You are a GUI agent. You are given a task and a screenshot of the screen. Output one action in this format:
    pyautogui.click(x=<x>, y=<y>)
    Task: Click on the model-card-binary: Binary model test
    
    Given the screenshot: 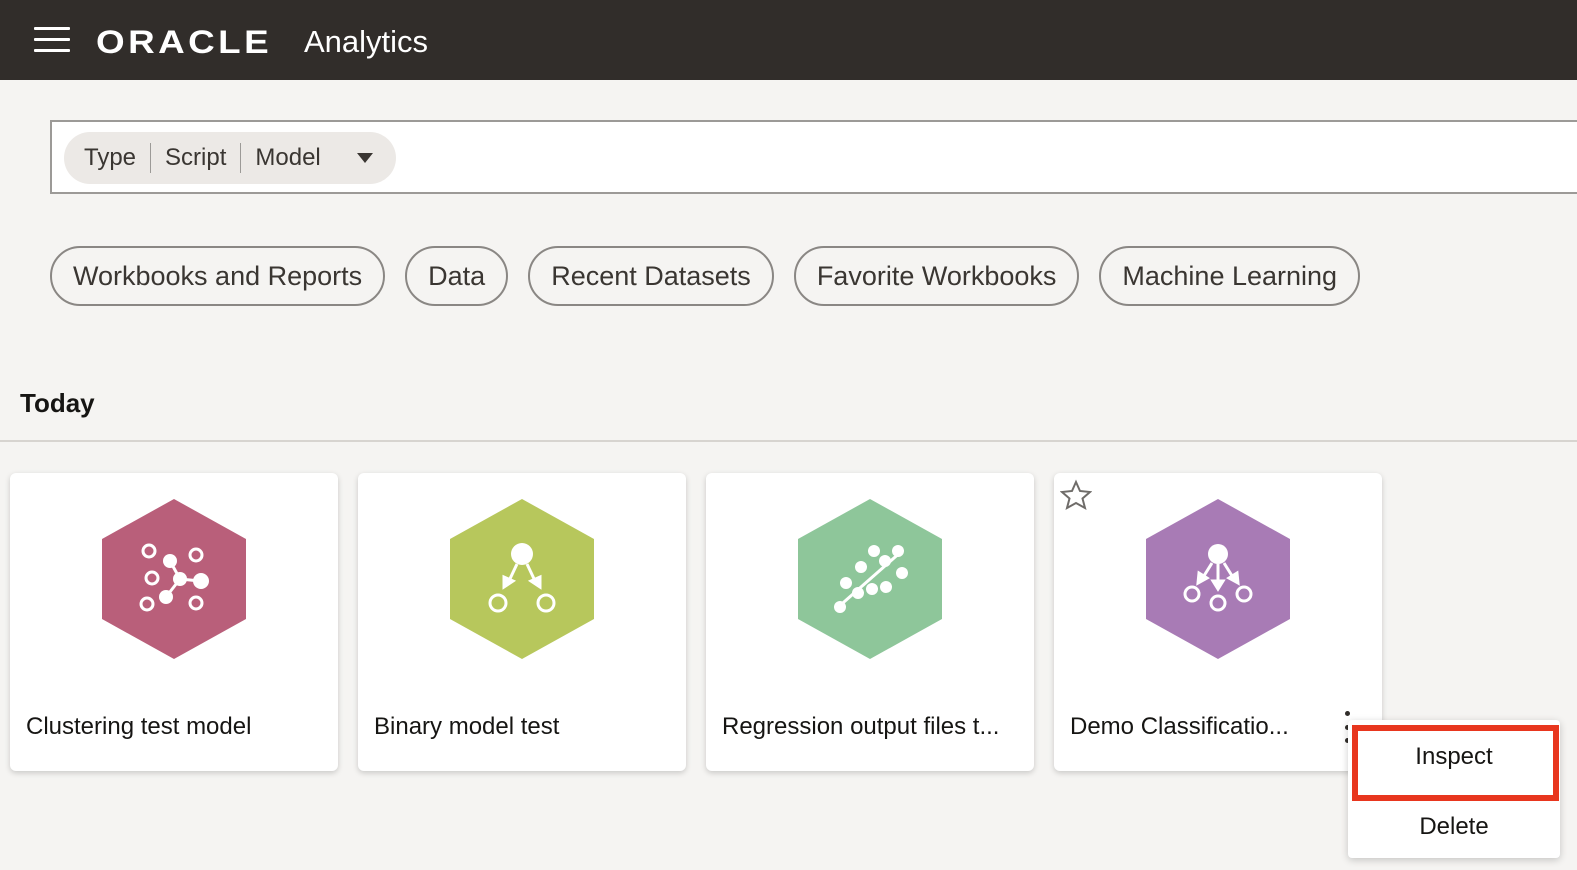 What is the action you would take?
    pyautogui.click(x=522, y=622)
    